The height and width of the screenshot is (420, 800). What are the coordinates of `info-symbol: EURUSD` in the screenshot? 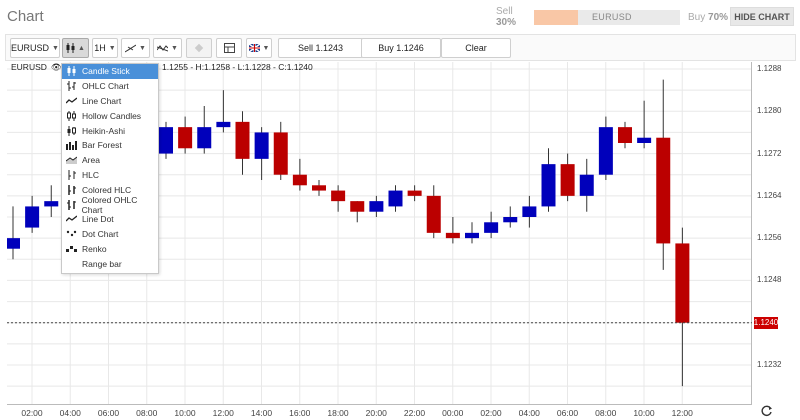 It's located at (29, 67).